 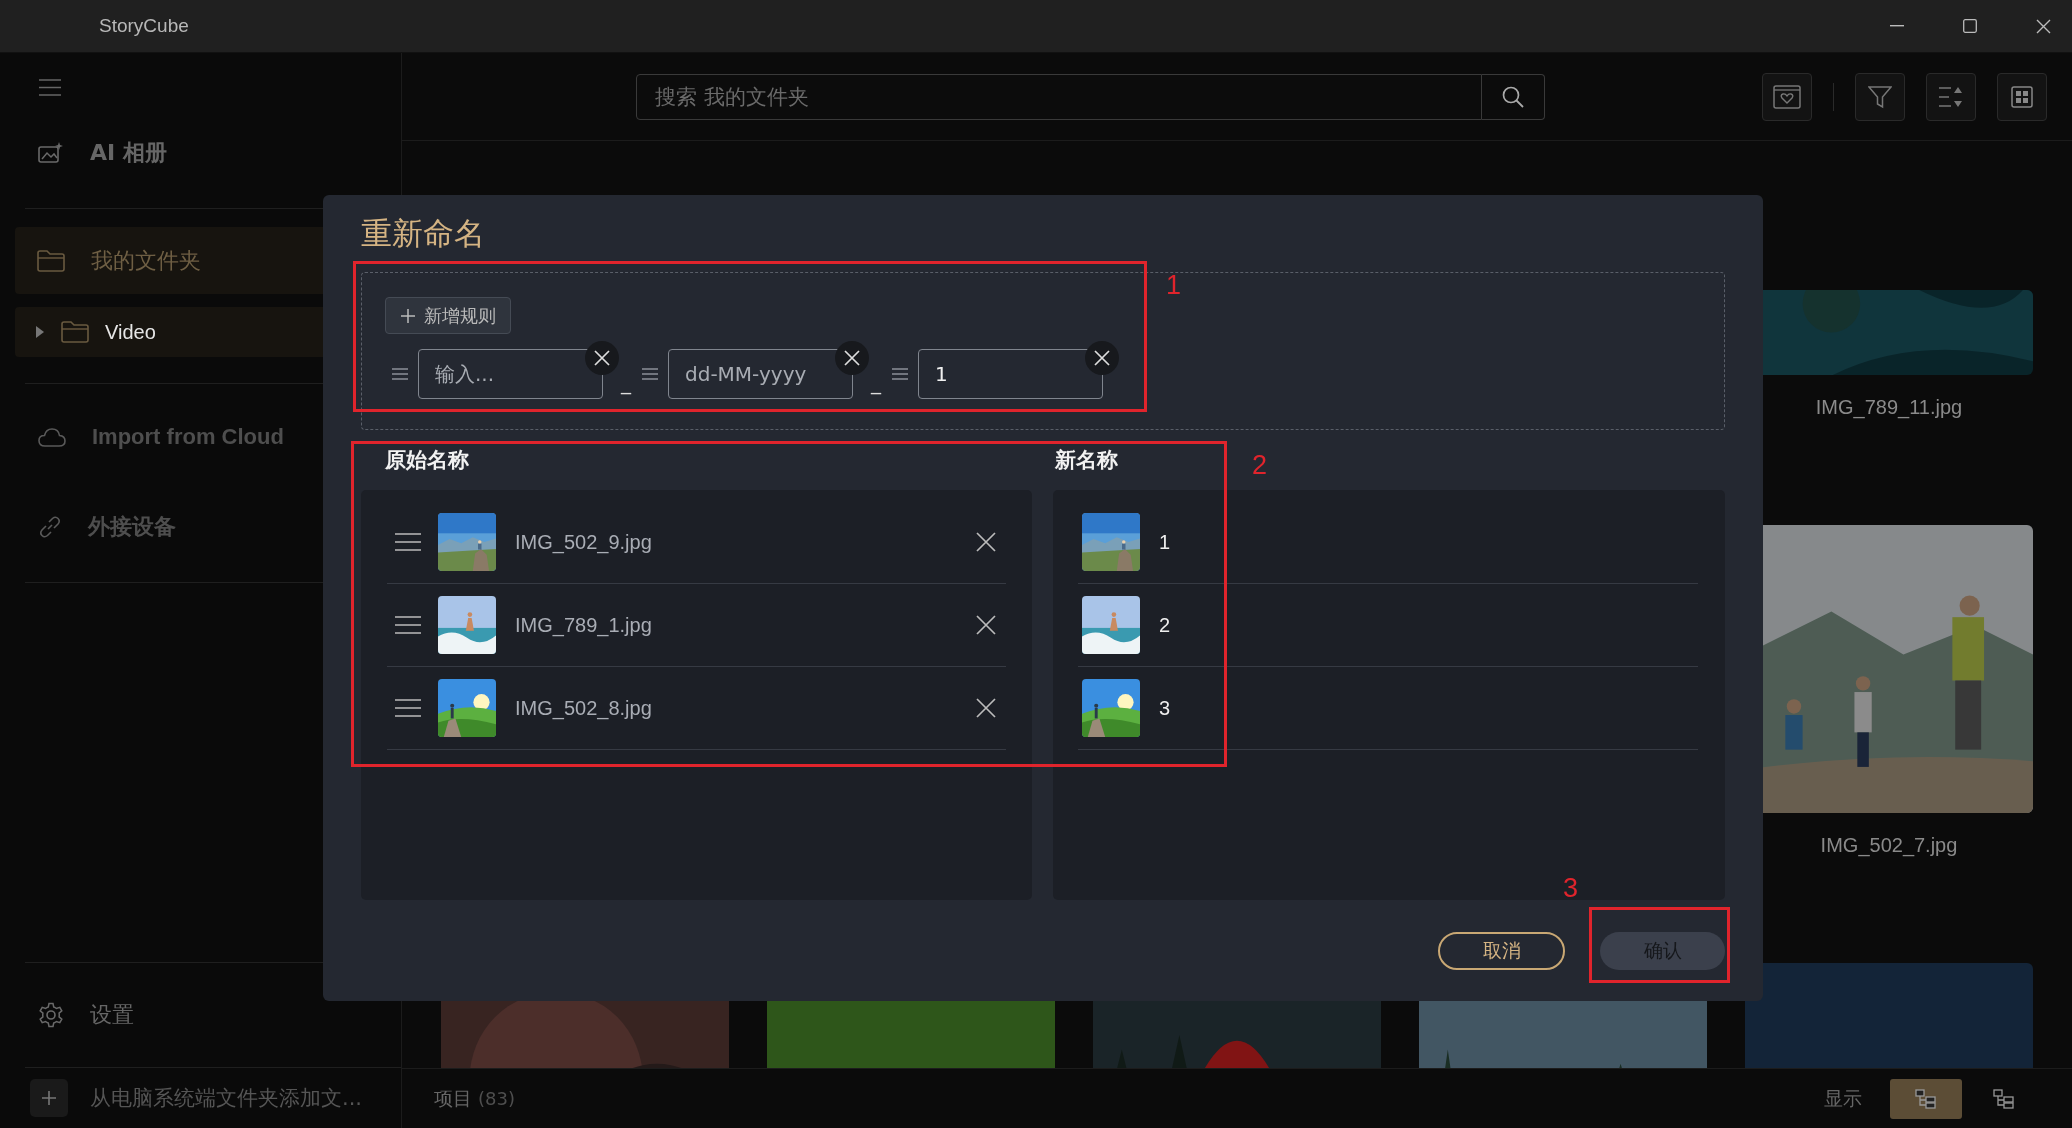 I want to click on annotation-number: 3, so click(x=1571, y=888).